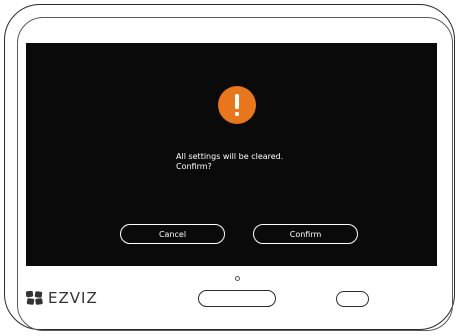 The height and width of the screenshot is (336, 461). Describe the element at coordinates (229, 162) in the screenshot. I see `dialog-message: All settings will be cleared. Confirm?` at that location.